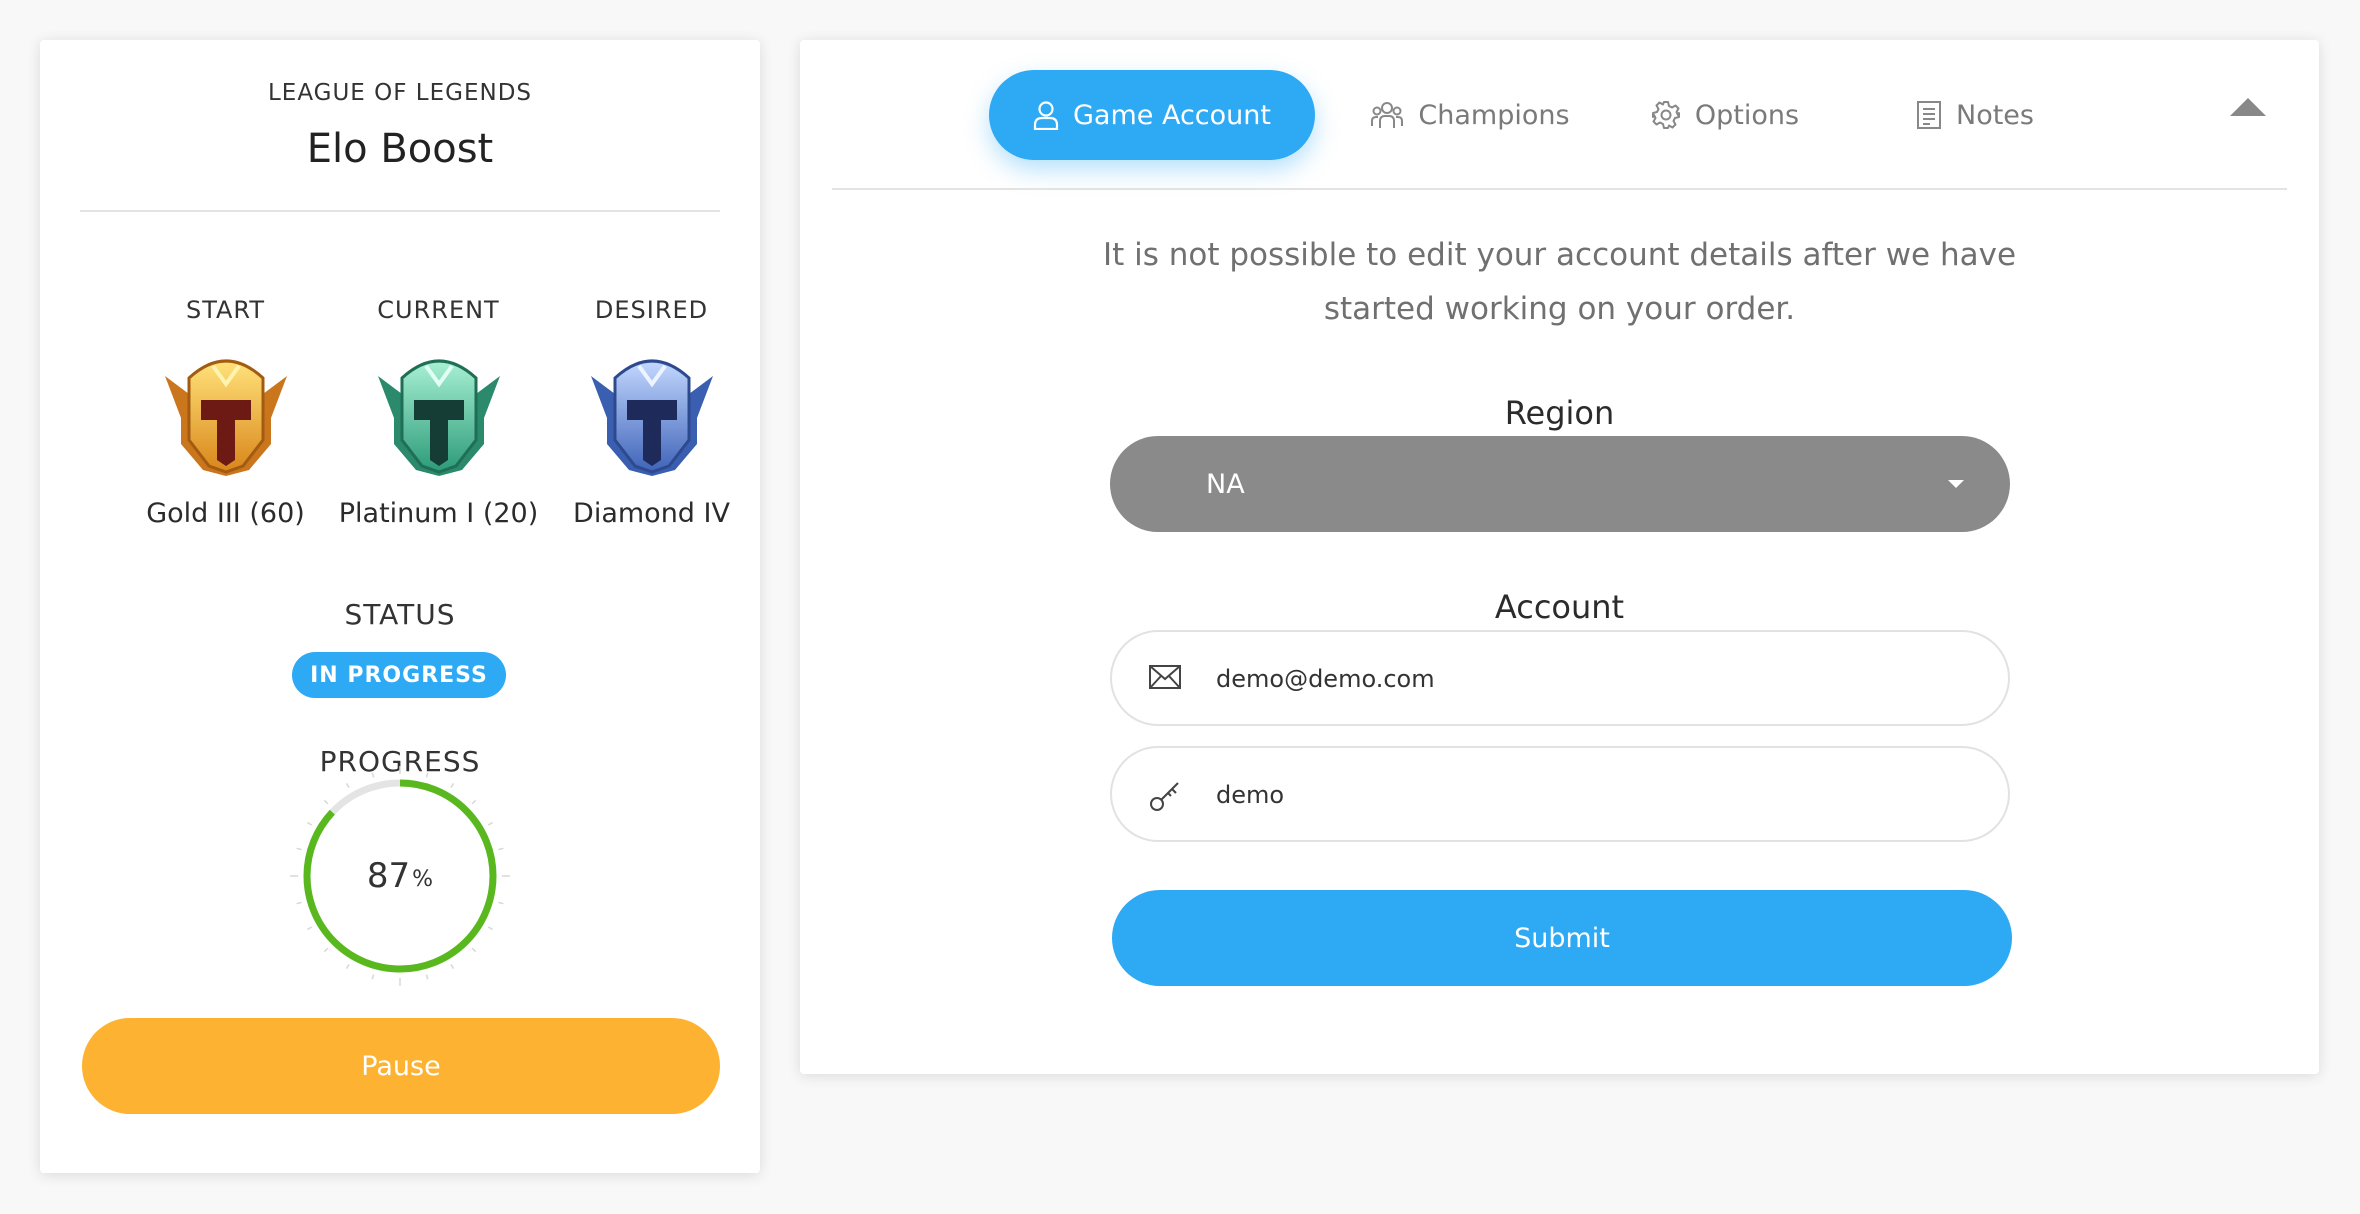 This screenshot has height=1214, width=2360. Describe the element at coordinates (1559, 413) in the screenshot. I see `region-label: Region` at that location.